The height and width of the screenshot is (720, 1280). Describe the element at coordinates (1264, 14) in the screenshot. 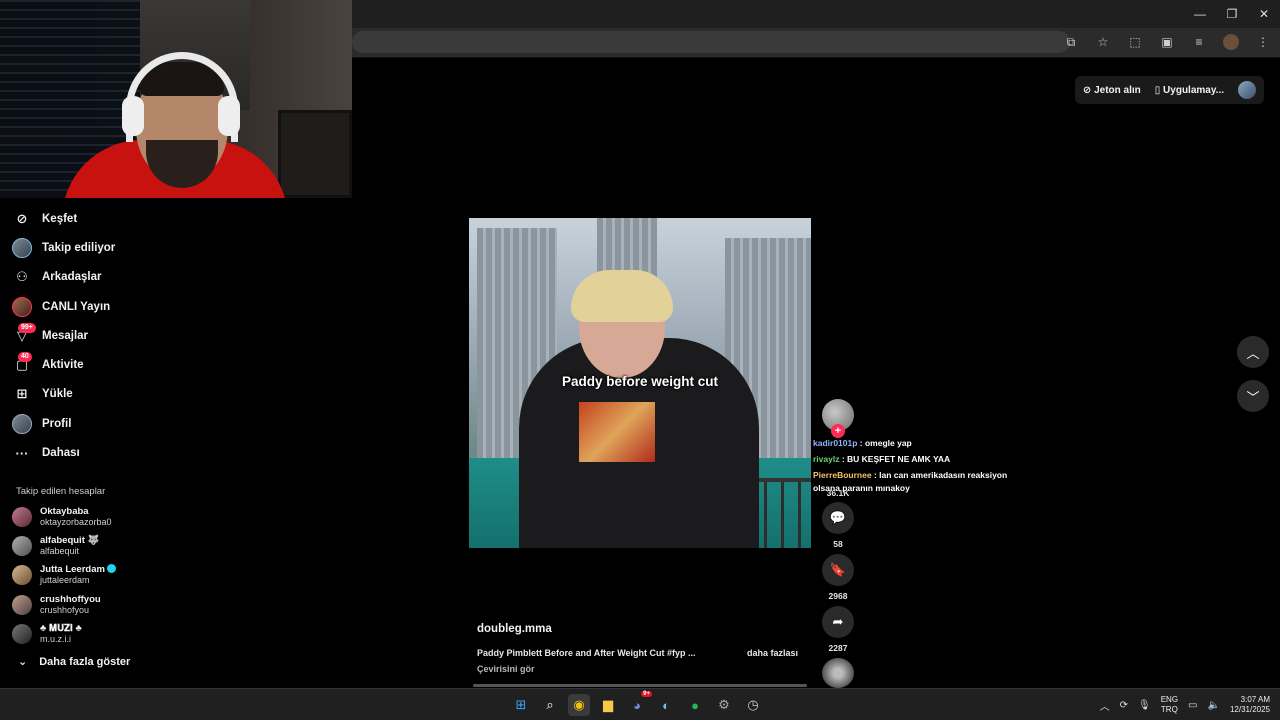

I see `close-icon: ✕` at that location.